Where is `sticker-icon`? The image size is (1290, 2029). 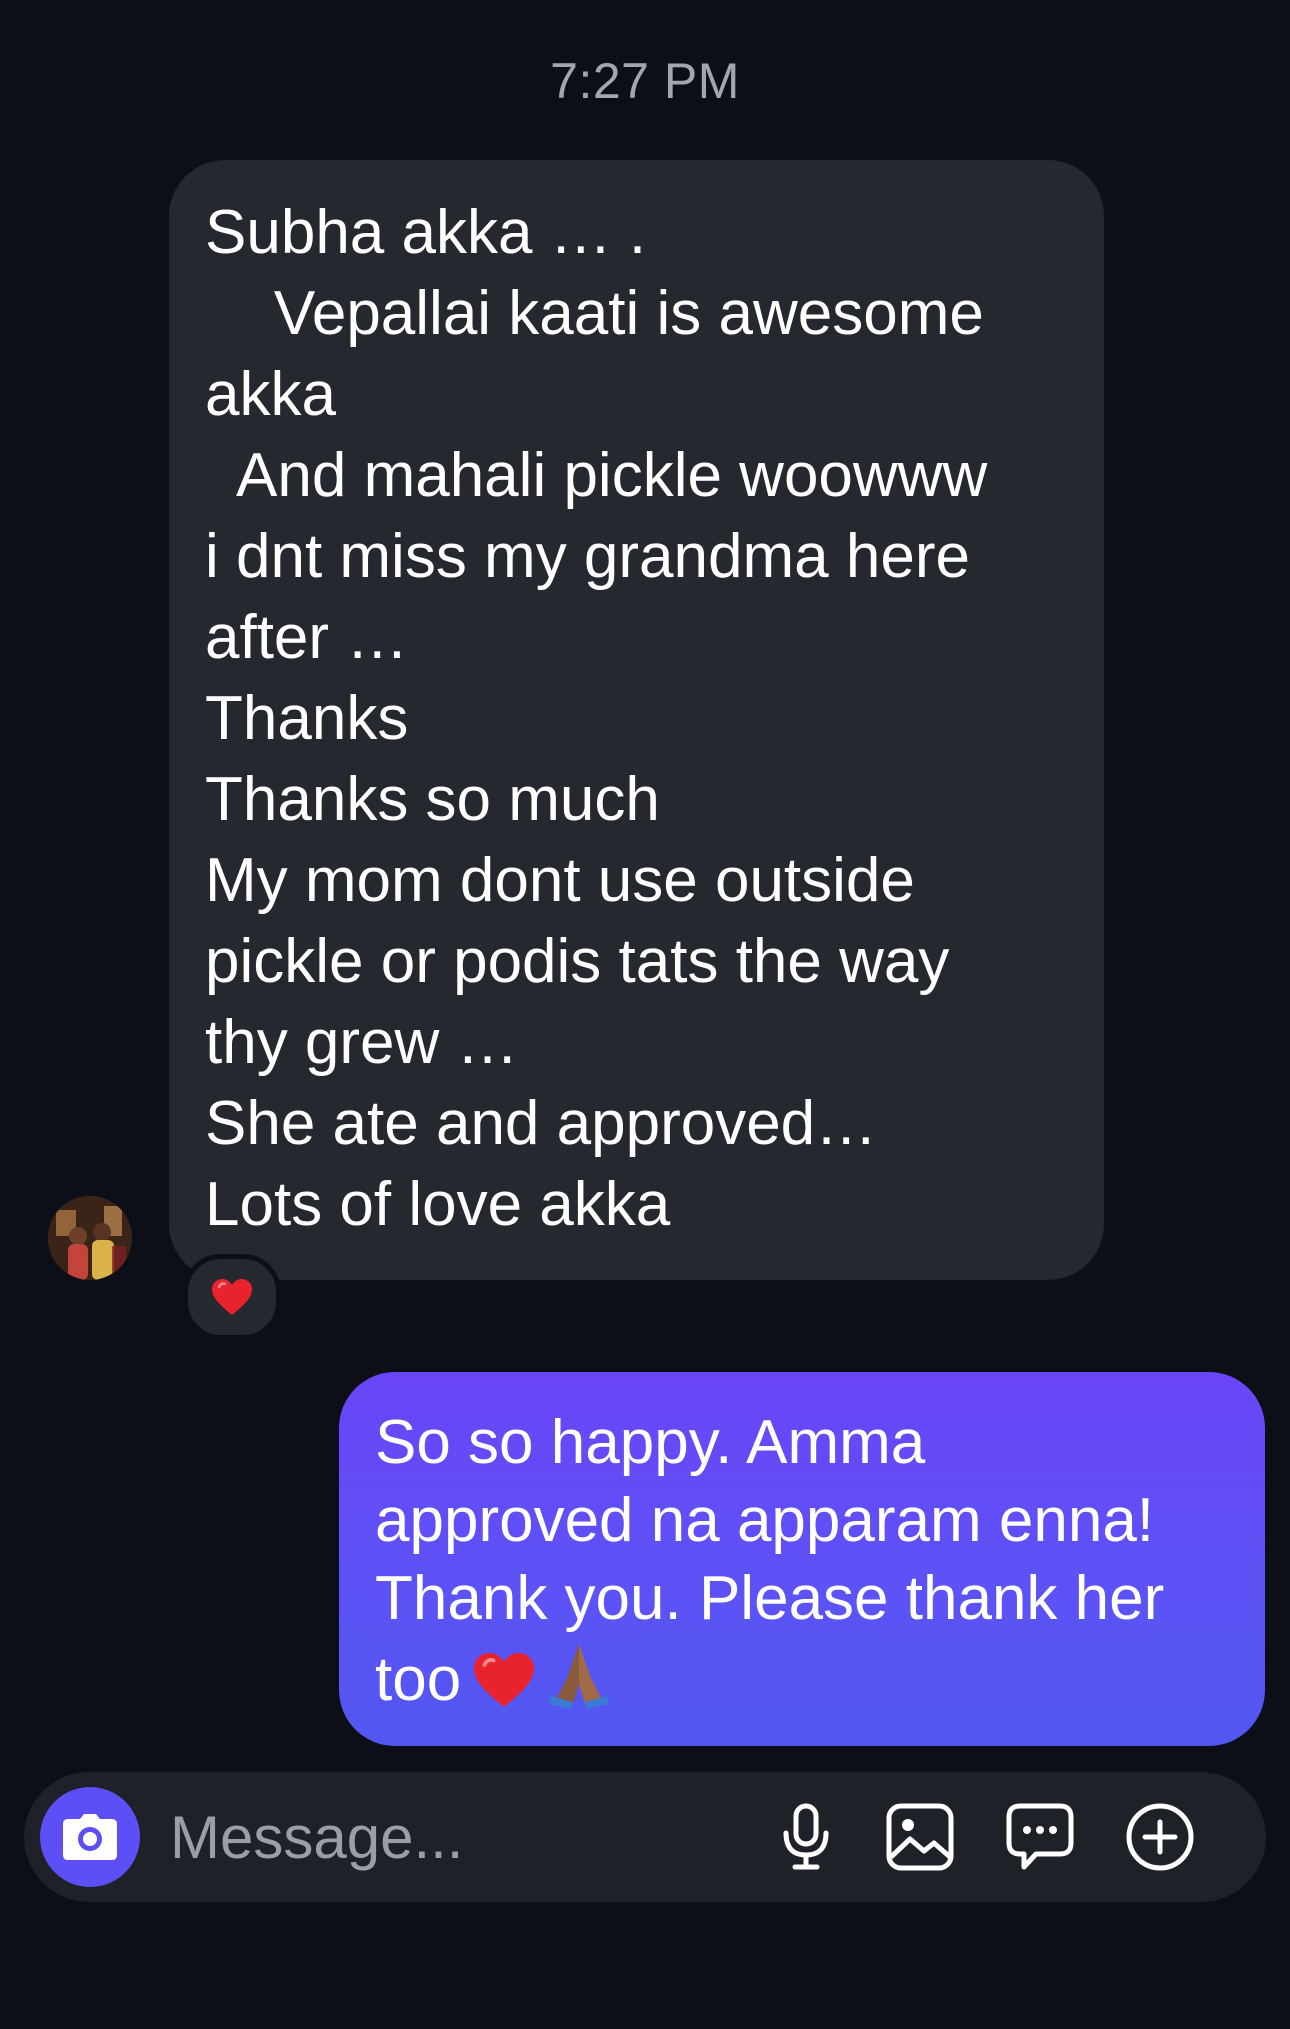 sticker-icon is located at coordinates (1040, 1836).